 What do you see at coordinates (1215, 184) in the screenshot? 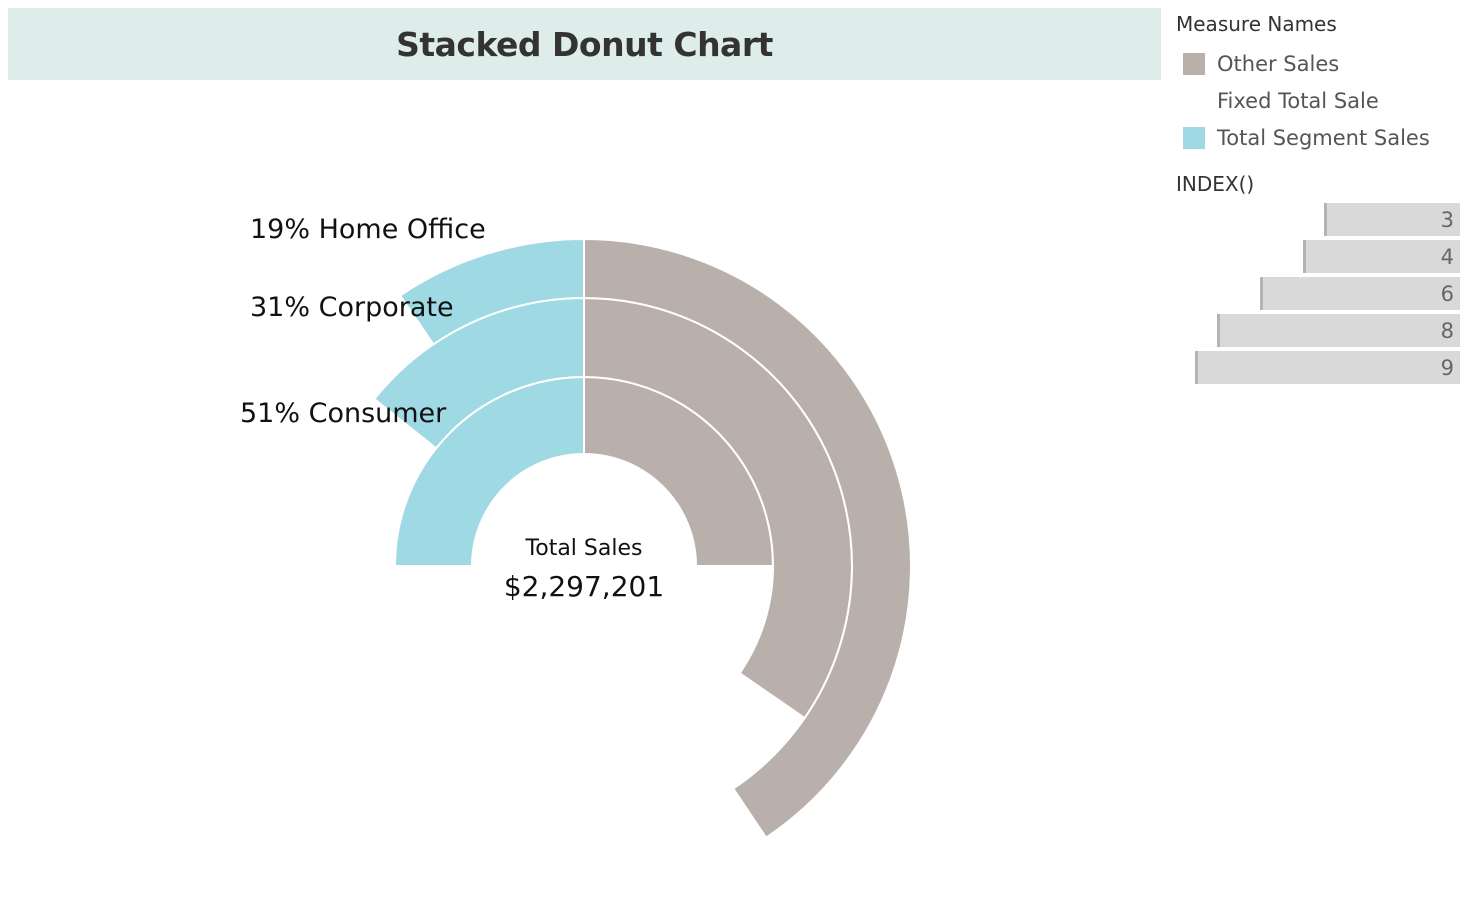
I see `index-title: INDEX()` at bounding box center [1215, 184].